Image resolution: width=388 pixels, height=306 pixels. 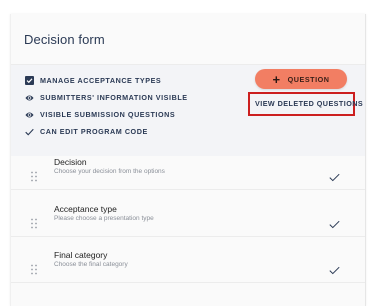 What do you see at coordinates (104, 218) in the screenshot?
I see `question-subtitle: Please choose a presentation type` at bounding box center [104, 218].